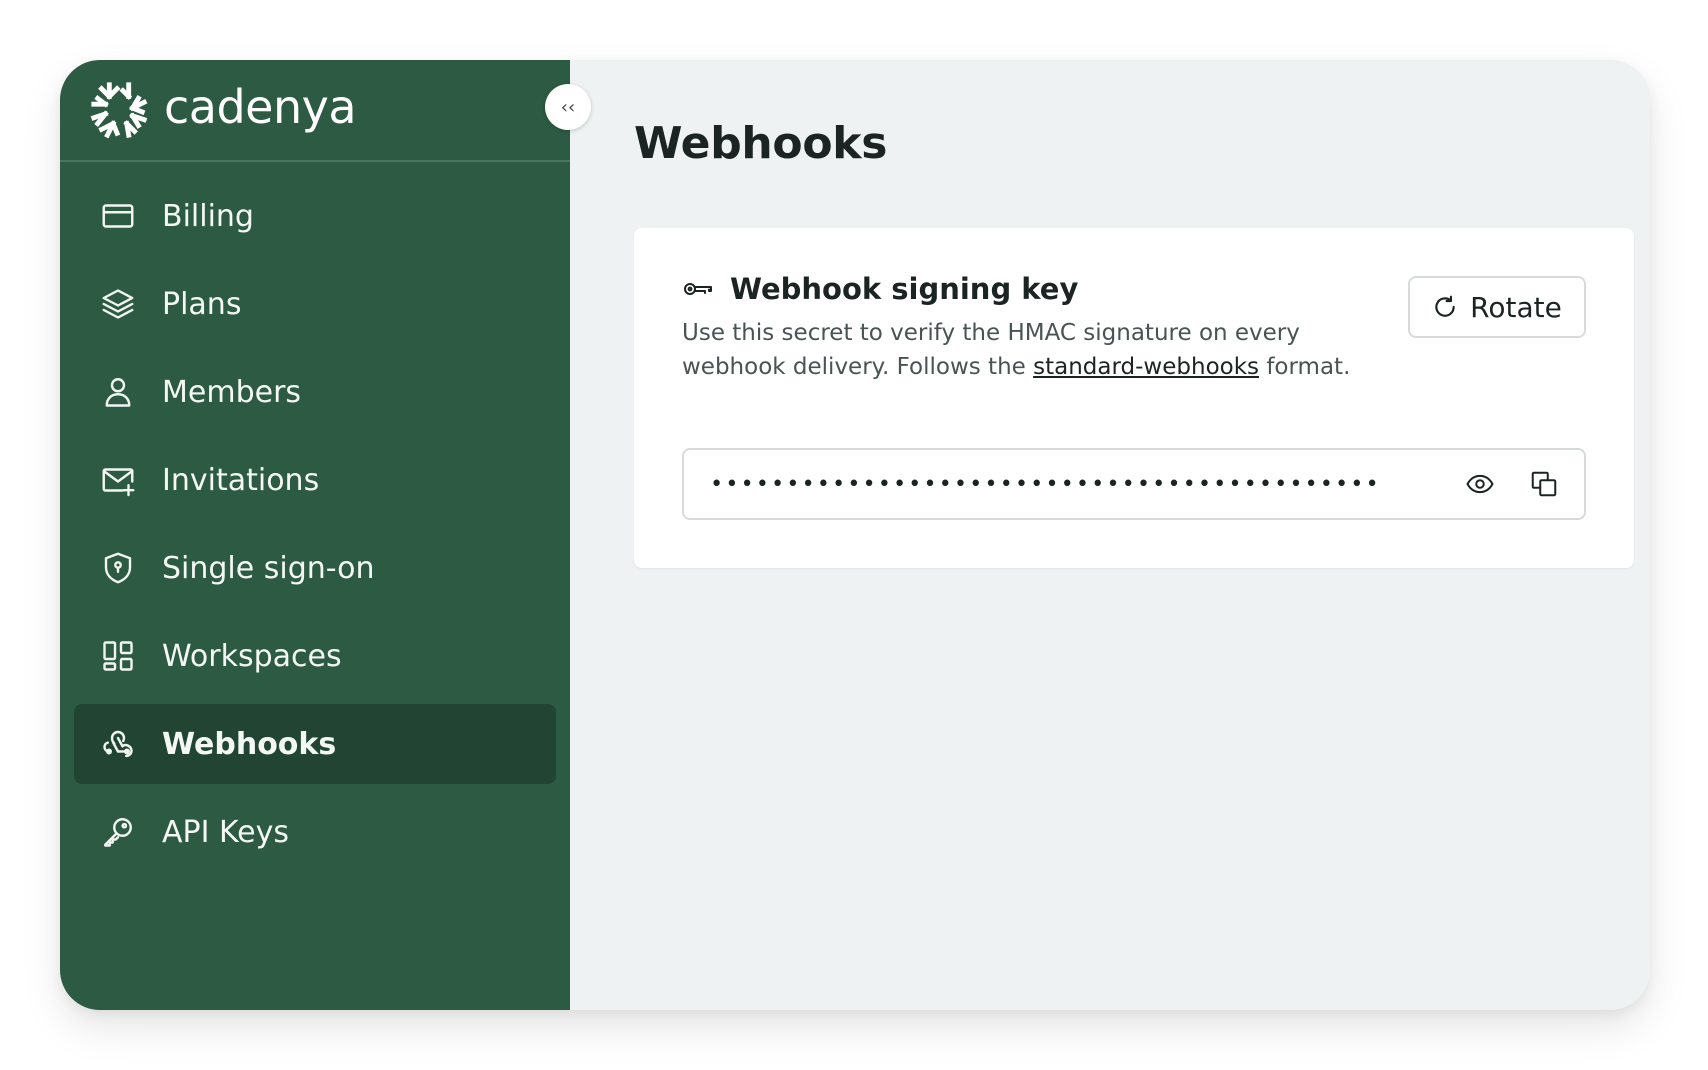 The height and width of the screenshot is (1070, 1708). Describe the element at coordinates (1146, 367) in the screenshot. I see `standard-webhooks-link: standard-webhooks` at that location.